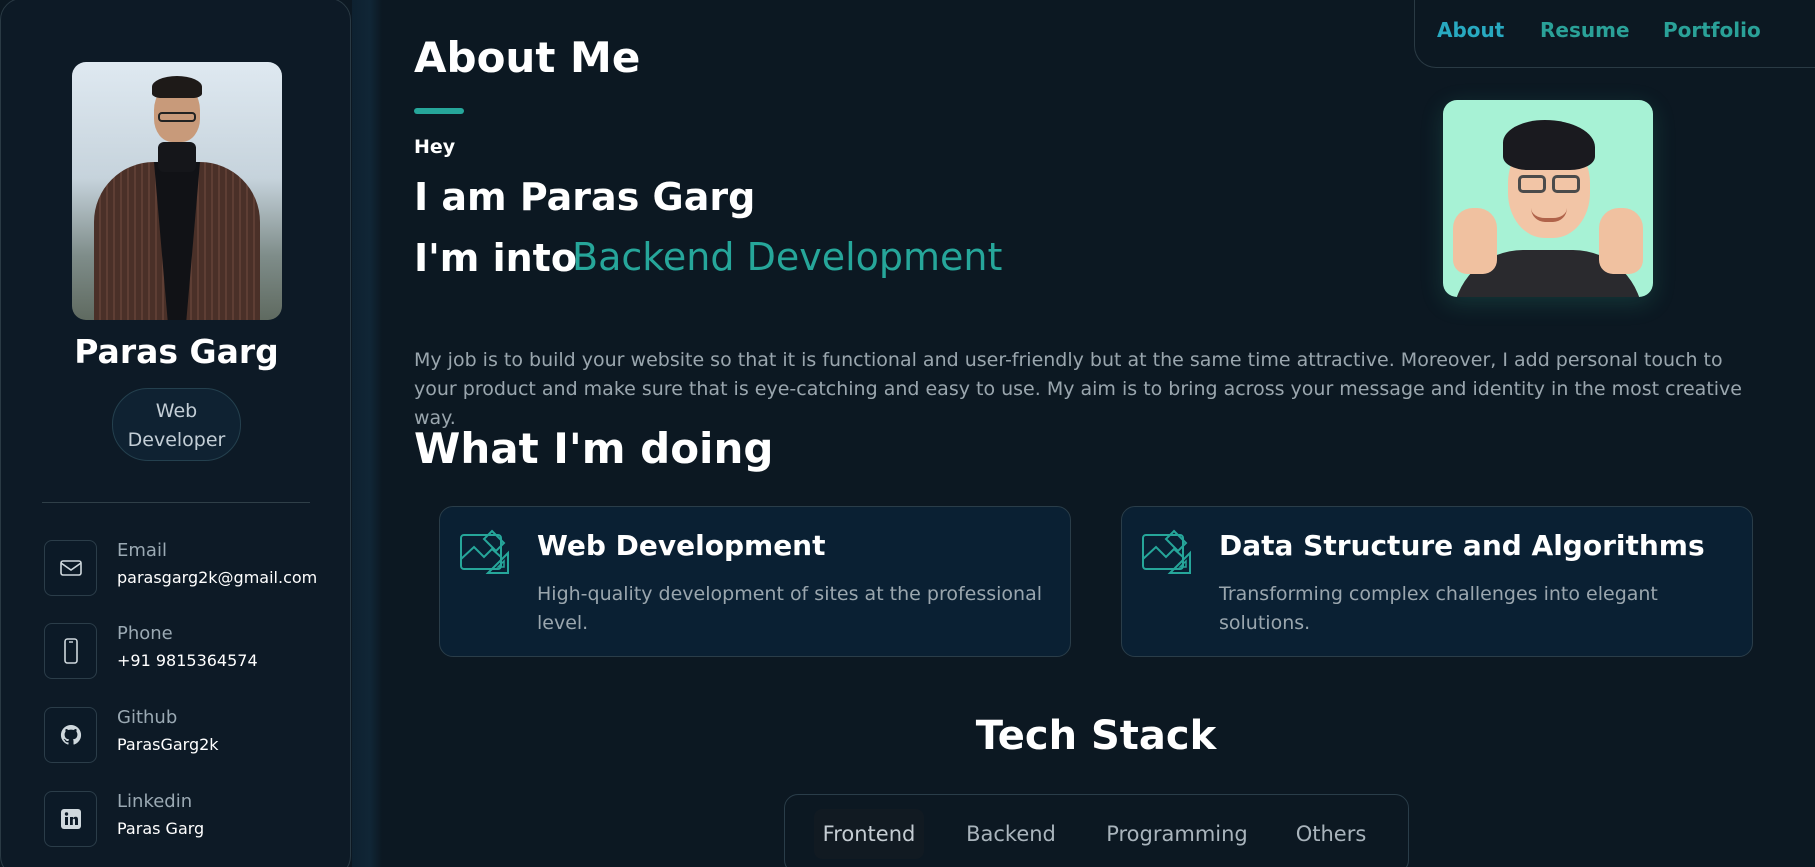 The height and width of the screenshot is (867, 1815). What do you see at coordinates (1177, 834) in the screenshot?
I see `tab-programming: Programming` at bounding box center [1177, 834].